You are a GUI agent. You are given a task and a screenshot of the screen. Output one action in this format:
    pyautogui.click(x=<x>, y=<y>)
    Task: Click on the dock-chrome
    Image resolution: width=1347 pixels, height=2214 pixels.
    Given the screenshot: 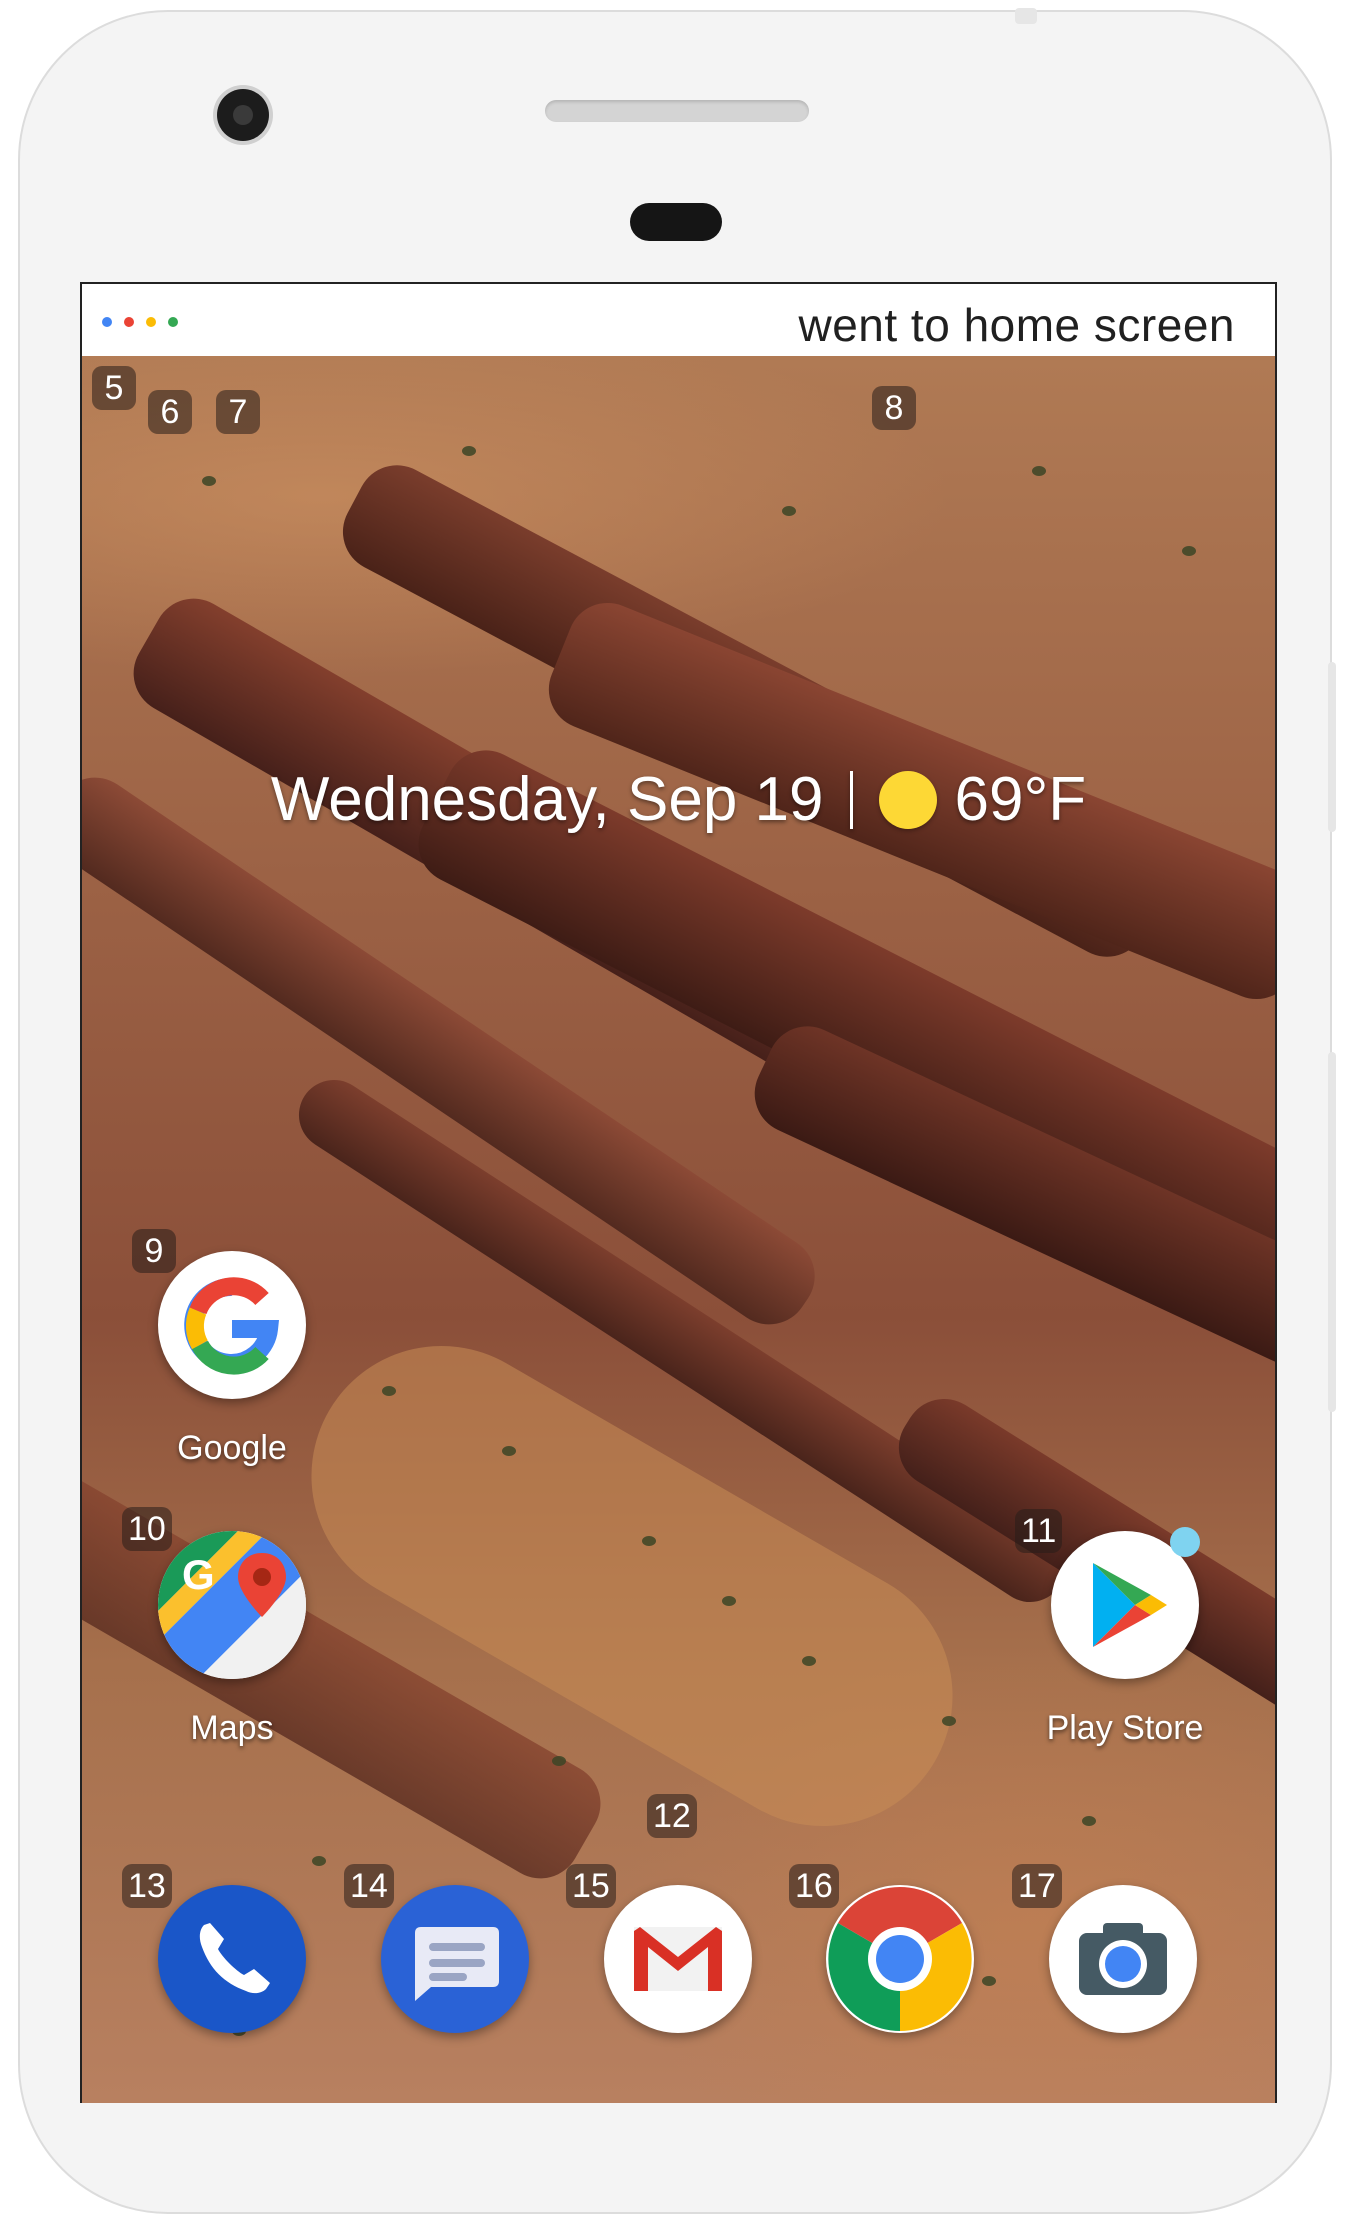 What is the action you would take?
    pyautogui.click(x=900, y=1959)
    